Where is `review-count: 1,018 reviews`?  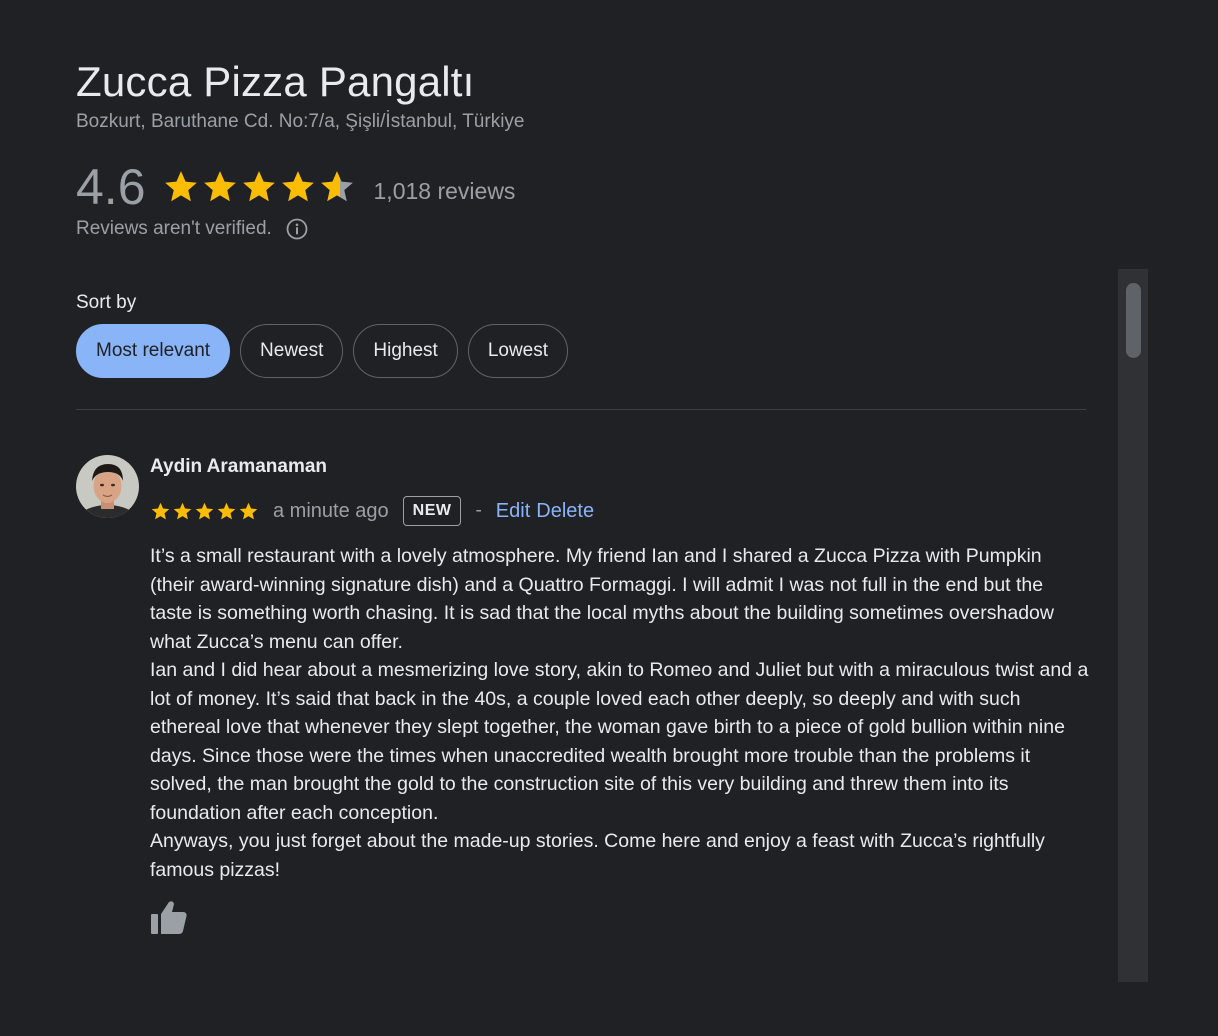 review-count: 1,018 reviews is located at coordinates (445, 191).